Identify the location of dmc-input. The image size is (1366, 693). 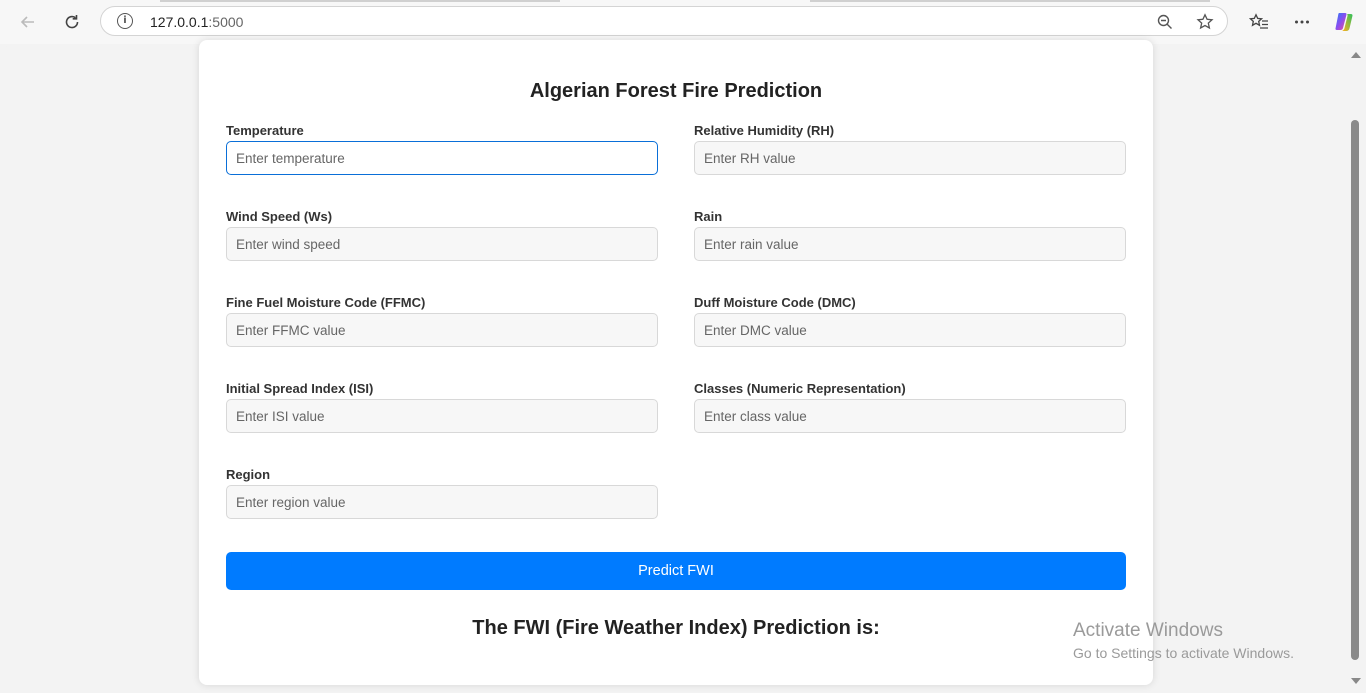
(910, 330).